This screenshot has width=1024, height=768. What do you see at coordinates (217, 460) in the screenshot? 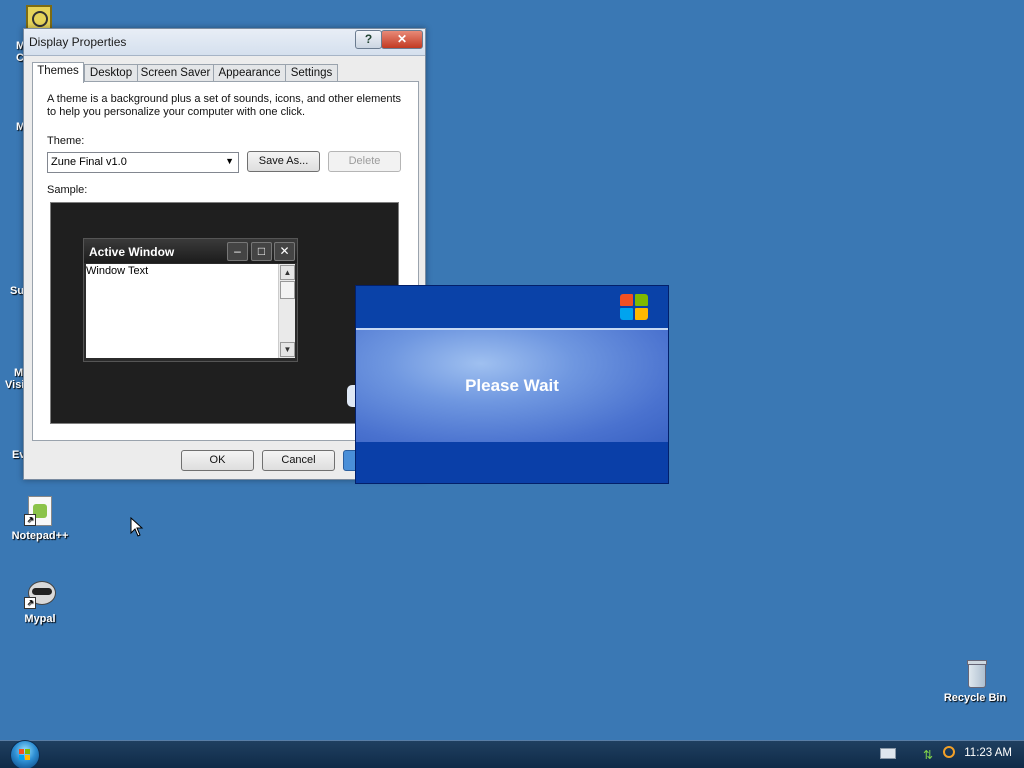
I see `ok-button: OK` at bounding box center [217, 460].